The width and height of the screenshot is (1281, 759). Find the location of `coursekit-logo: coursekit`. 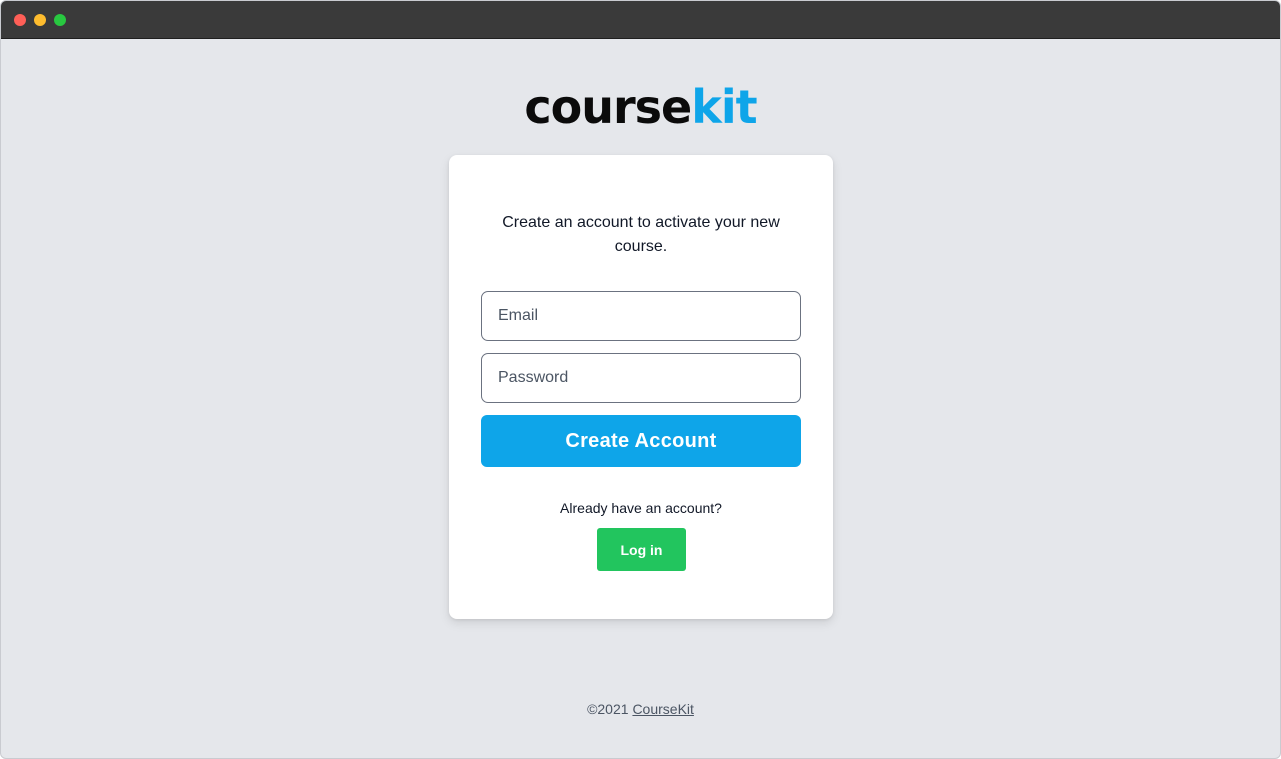

coursekit-logo: coursekit is located at coordinates (640, 107).